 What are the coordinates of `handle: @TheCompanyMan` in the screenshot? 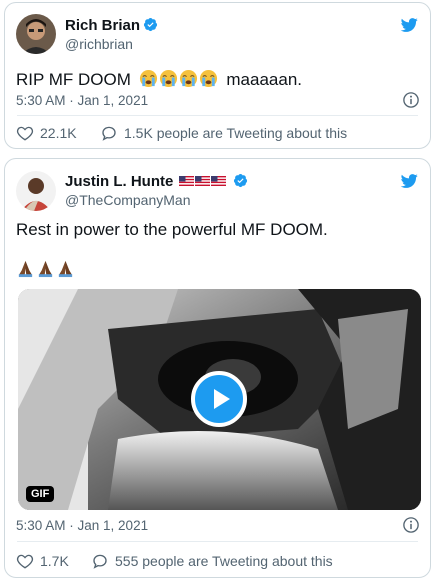 It's located at (128, 200).